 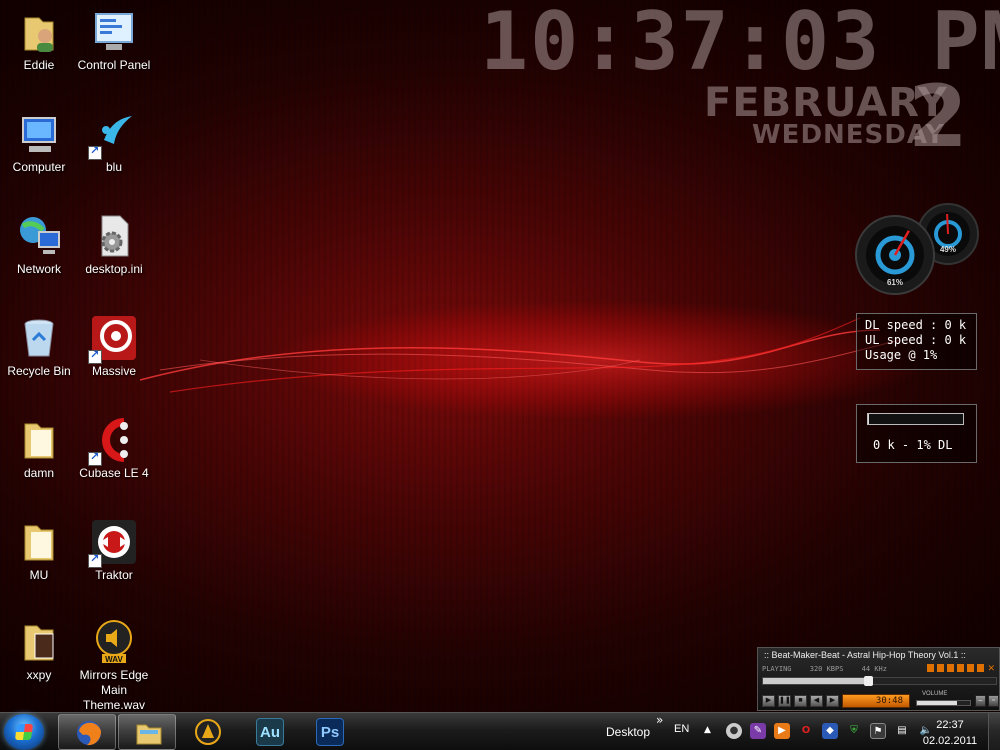 What do you see at coordinates (39, 65) in the screenshot?
I see `desktop-icon-label: Eddie` at bounding box center [39, 65].